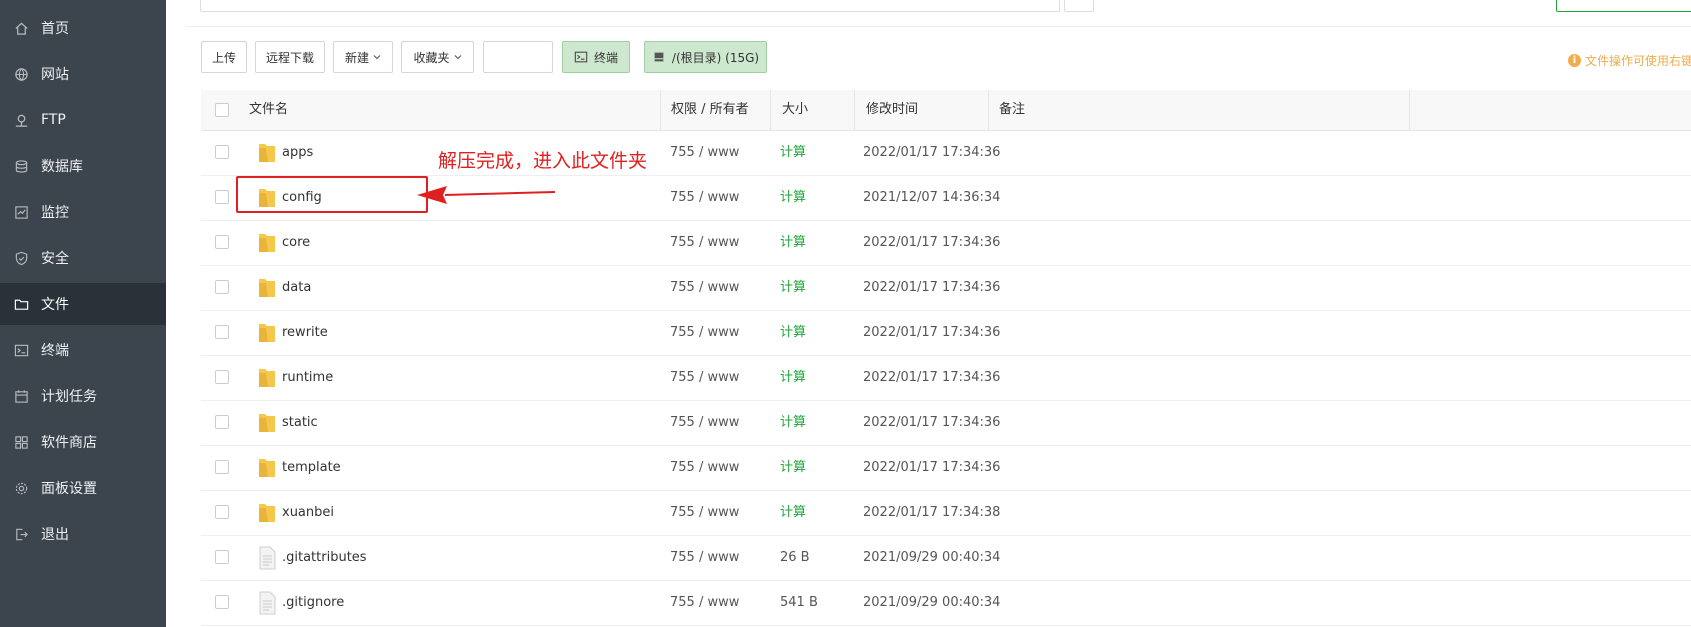 This screenshot has width=1691, height=627. What do you see at coordinates (83, 74) in the screenshot?
I see `sidebar-item-website: 网站` at bounding box center [83, 74].